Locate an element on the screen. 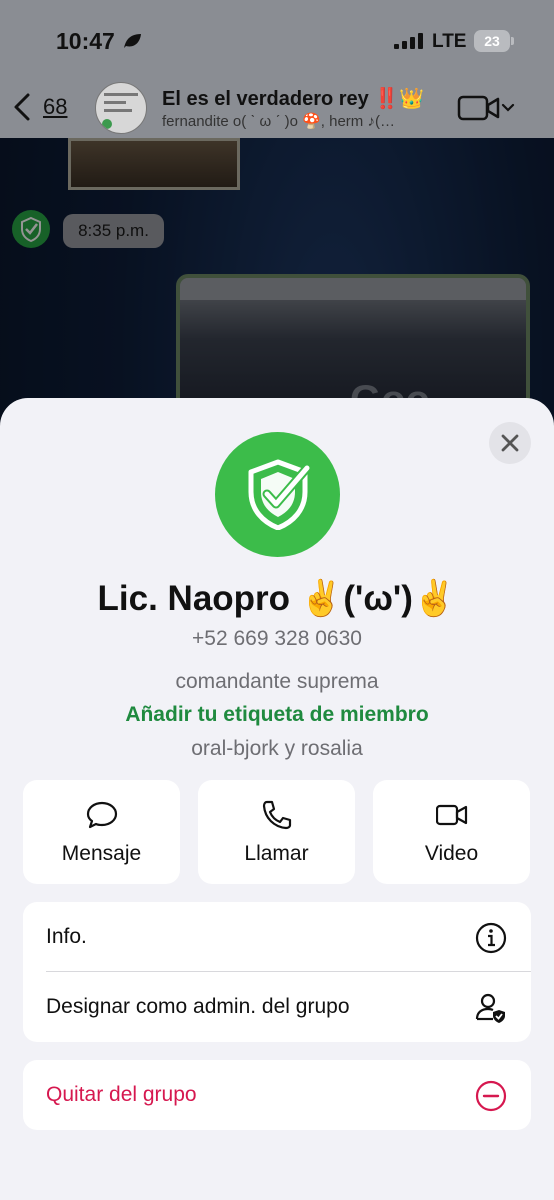 This screenshot has height=1200, width=554. contact-about: oral-bjork y rosalia is located at coordinates (277, 748).